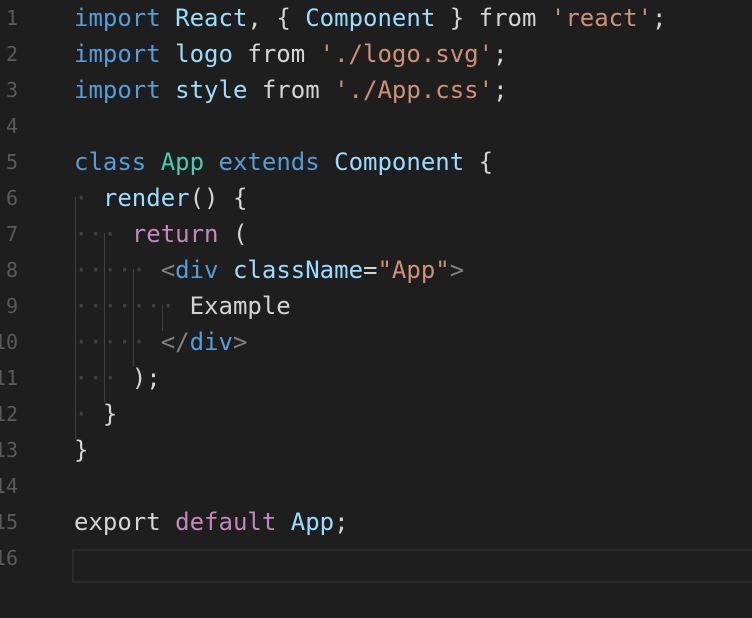 This screenshot has height=618, width=752. I want to click on string-literal: './App.css', so click(414, 90).